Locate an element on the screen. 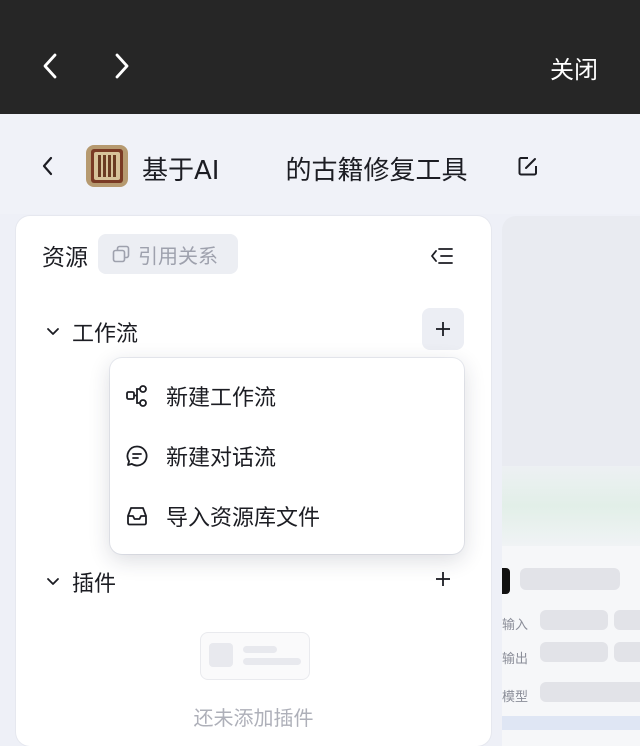 The height and width of the screenshot is (746, 640). canvas-label-input: 输入 is located at coordinates (515, 625).